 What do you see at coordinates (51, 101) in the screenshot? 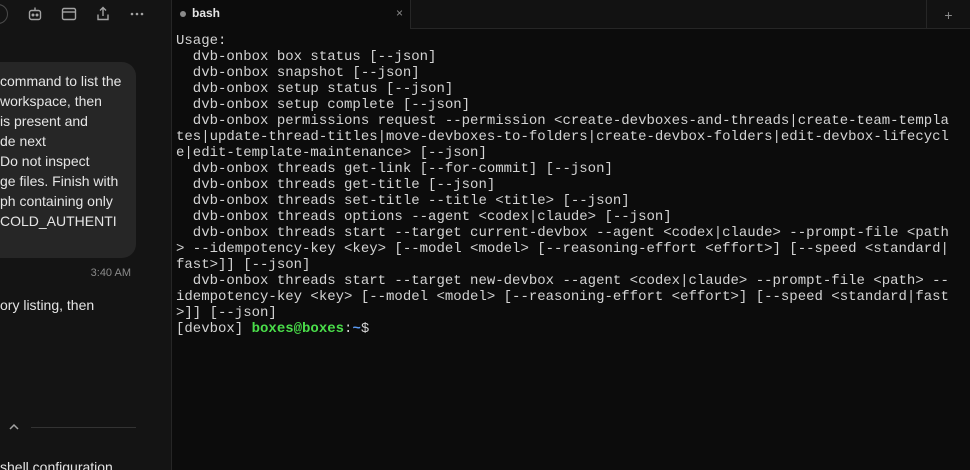
I see `user-message-line: workspace, then` at bounding box center [51, 101].